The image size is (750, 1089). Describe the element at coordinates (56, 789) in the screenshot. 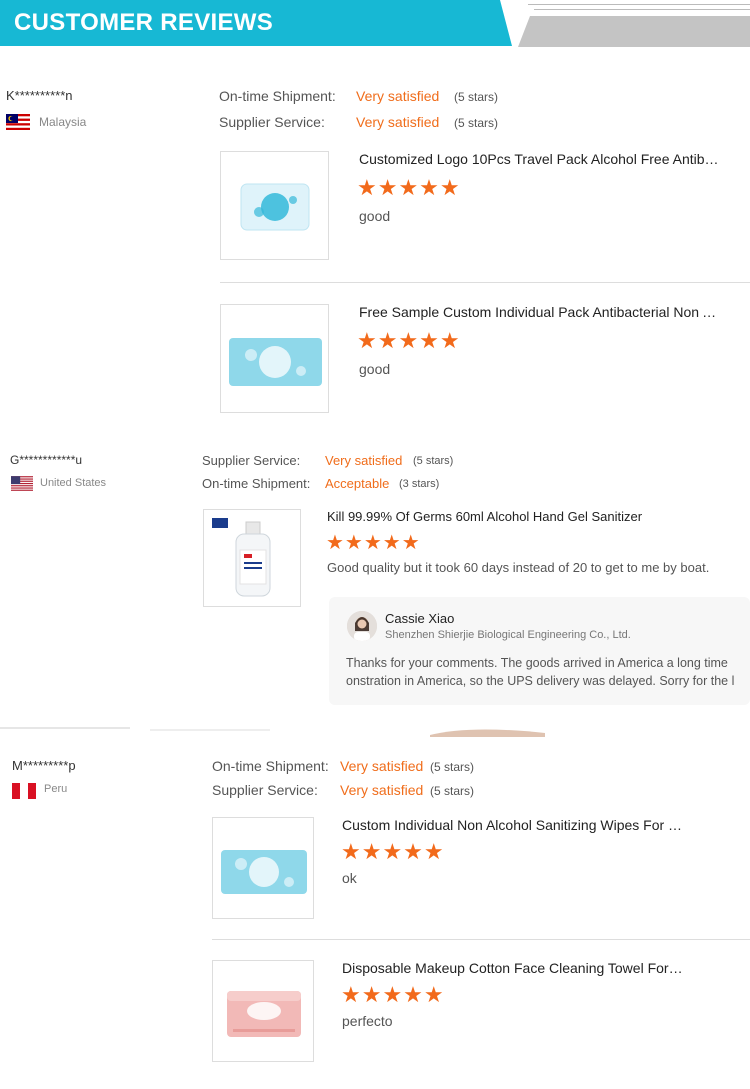

I see `reviewer-country: Peru` at that location.